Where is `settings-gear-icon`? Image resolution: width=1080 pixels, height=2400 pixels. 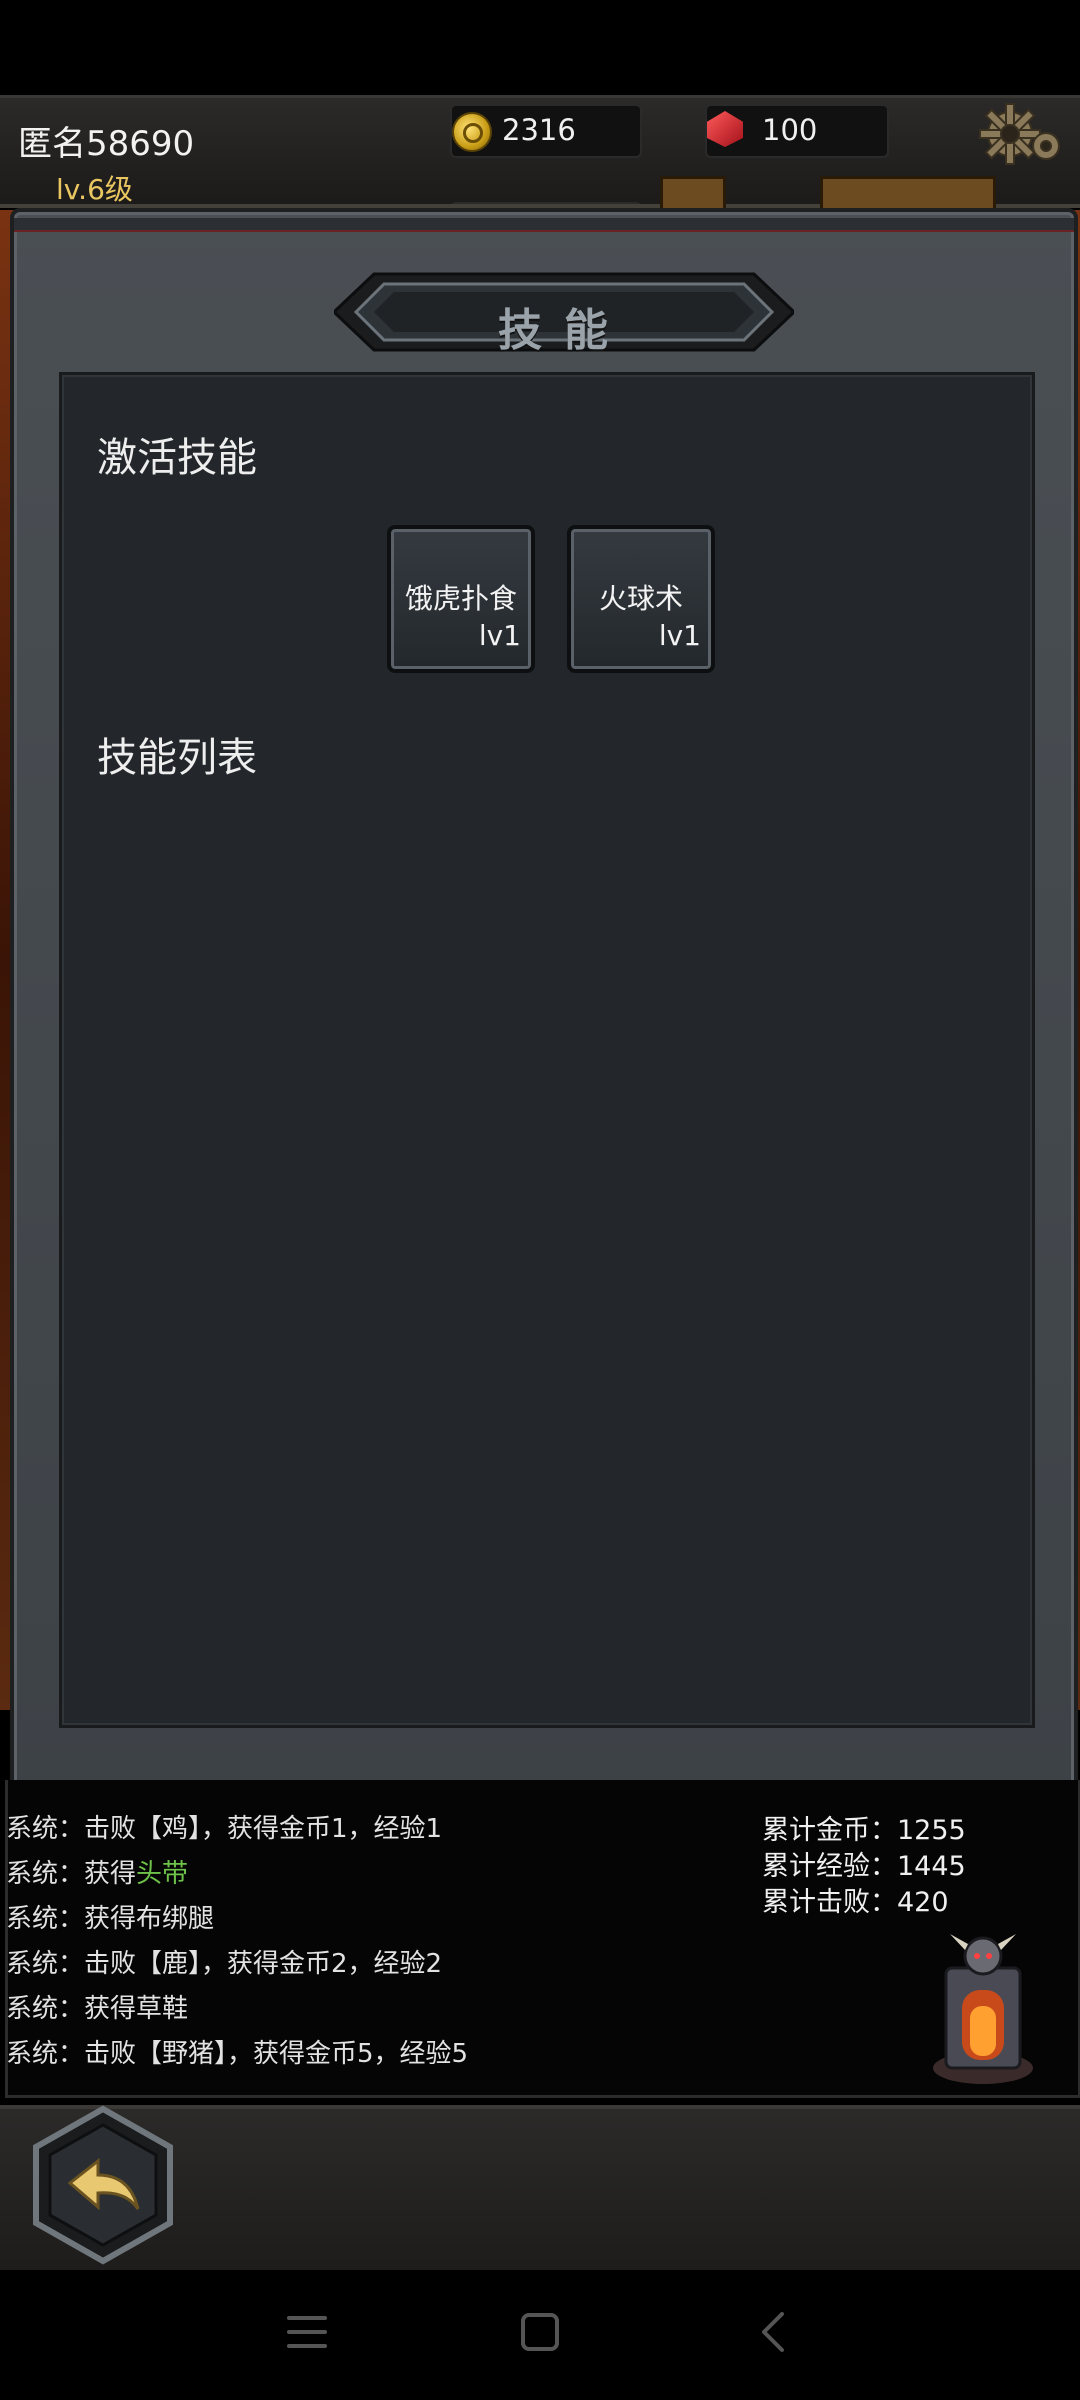
settings-gear-icon is located at coordinates (1021, 135).